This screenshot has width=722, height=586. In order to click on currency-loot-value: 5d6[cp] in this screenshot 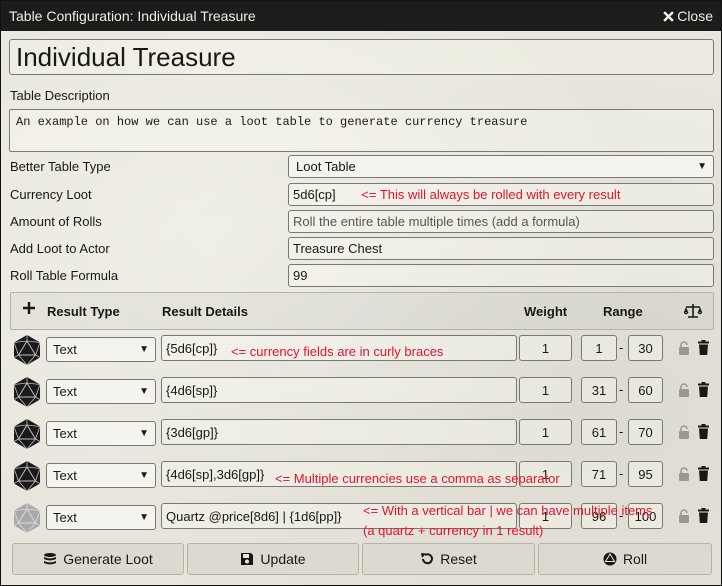, I will do `click(314, 194)`.